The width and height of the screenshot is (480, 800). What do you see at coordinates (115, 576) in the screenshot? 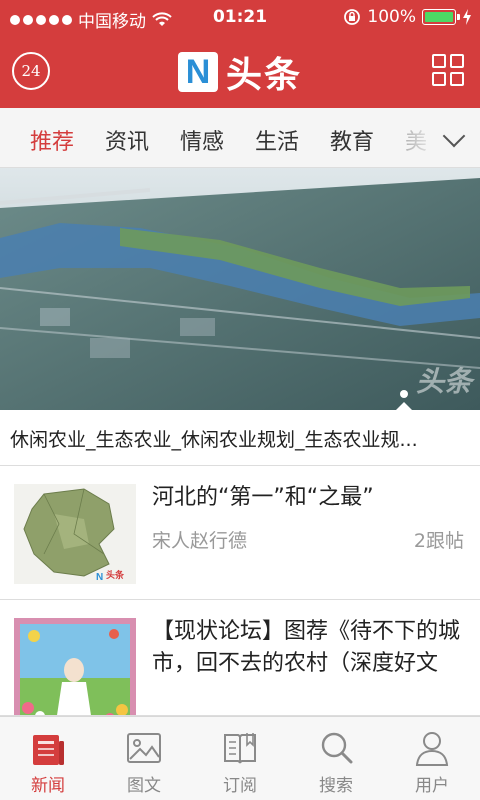
I see `thumb-watermark: 头条` at bounding box center [115, 576].